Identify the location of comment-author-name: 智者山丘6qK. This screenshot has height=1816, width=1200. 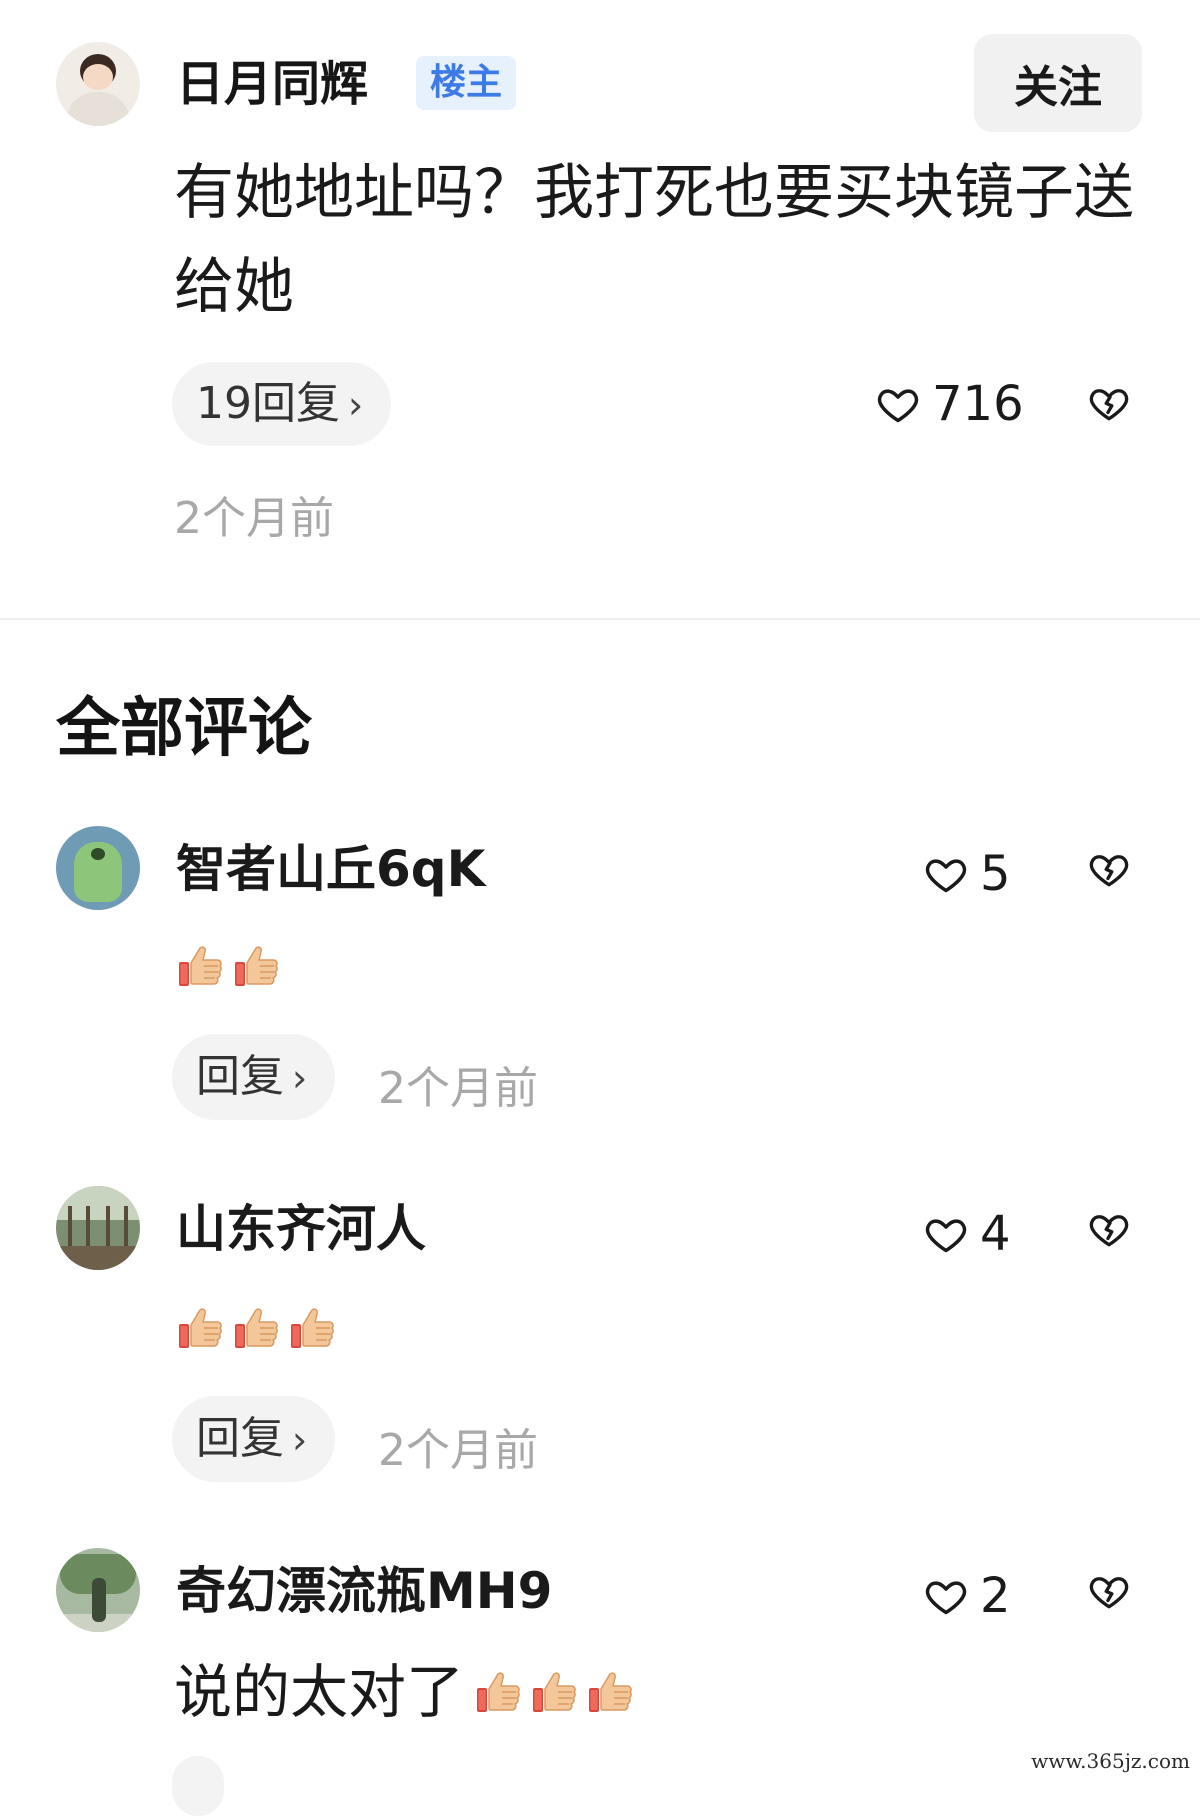
(330, 869).